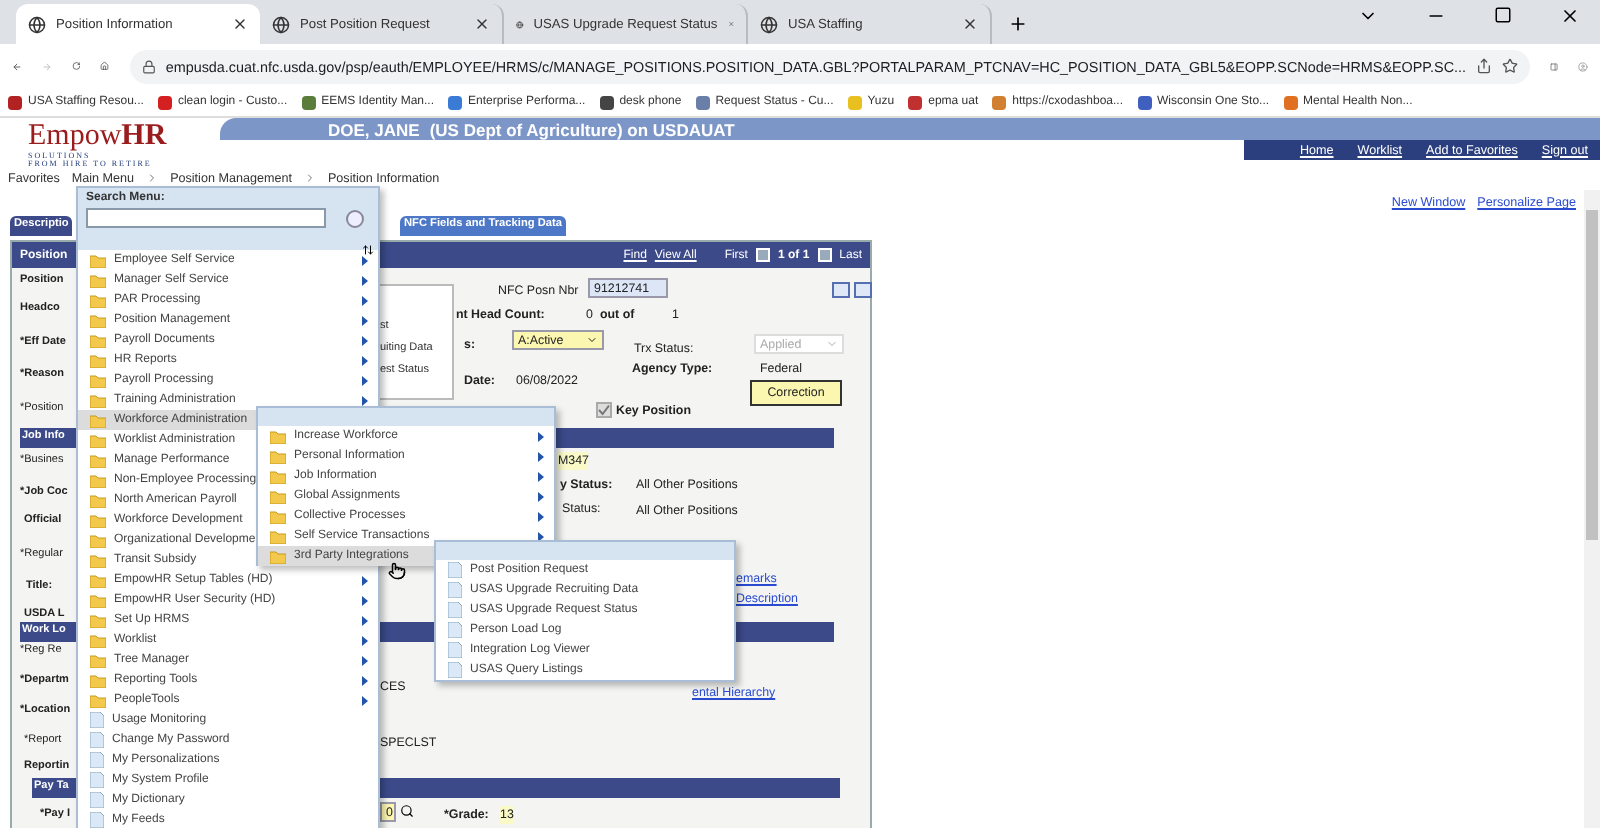 The height and width of the screenshot is (828, 1600). What do you see at coordinates (374, 129) in the screenshot?
I see `user-name: DOE, JANE` at bounding box center [374, 129].